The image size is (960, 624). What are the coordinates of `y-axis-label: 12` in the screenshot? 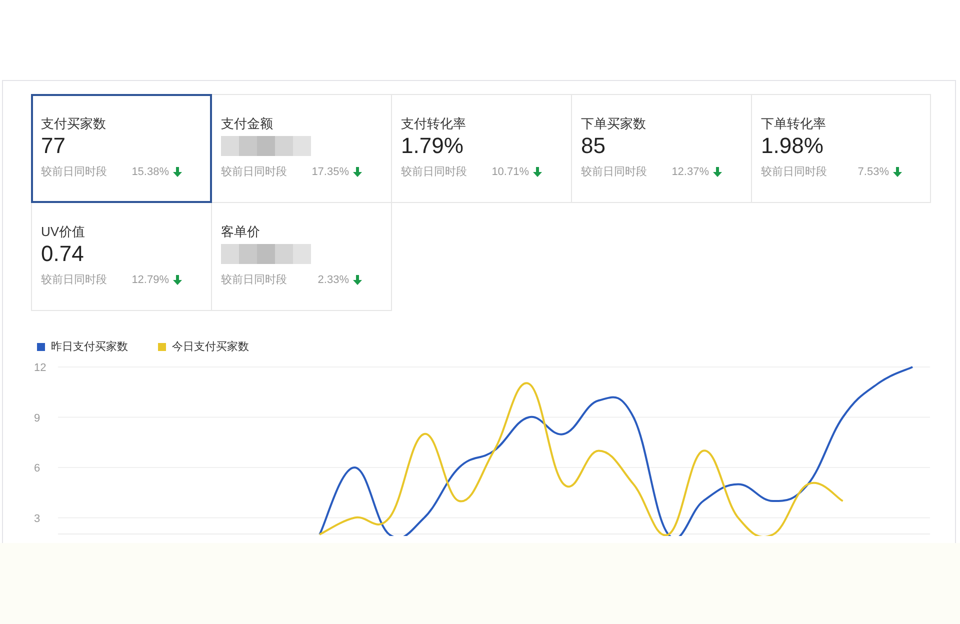 It's located at (40, 368).